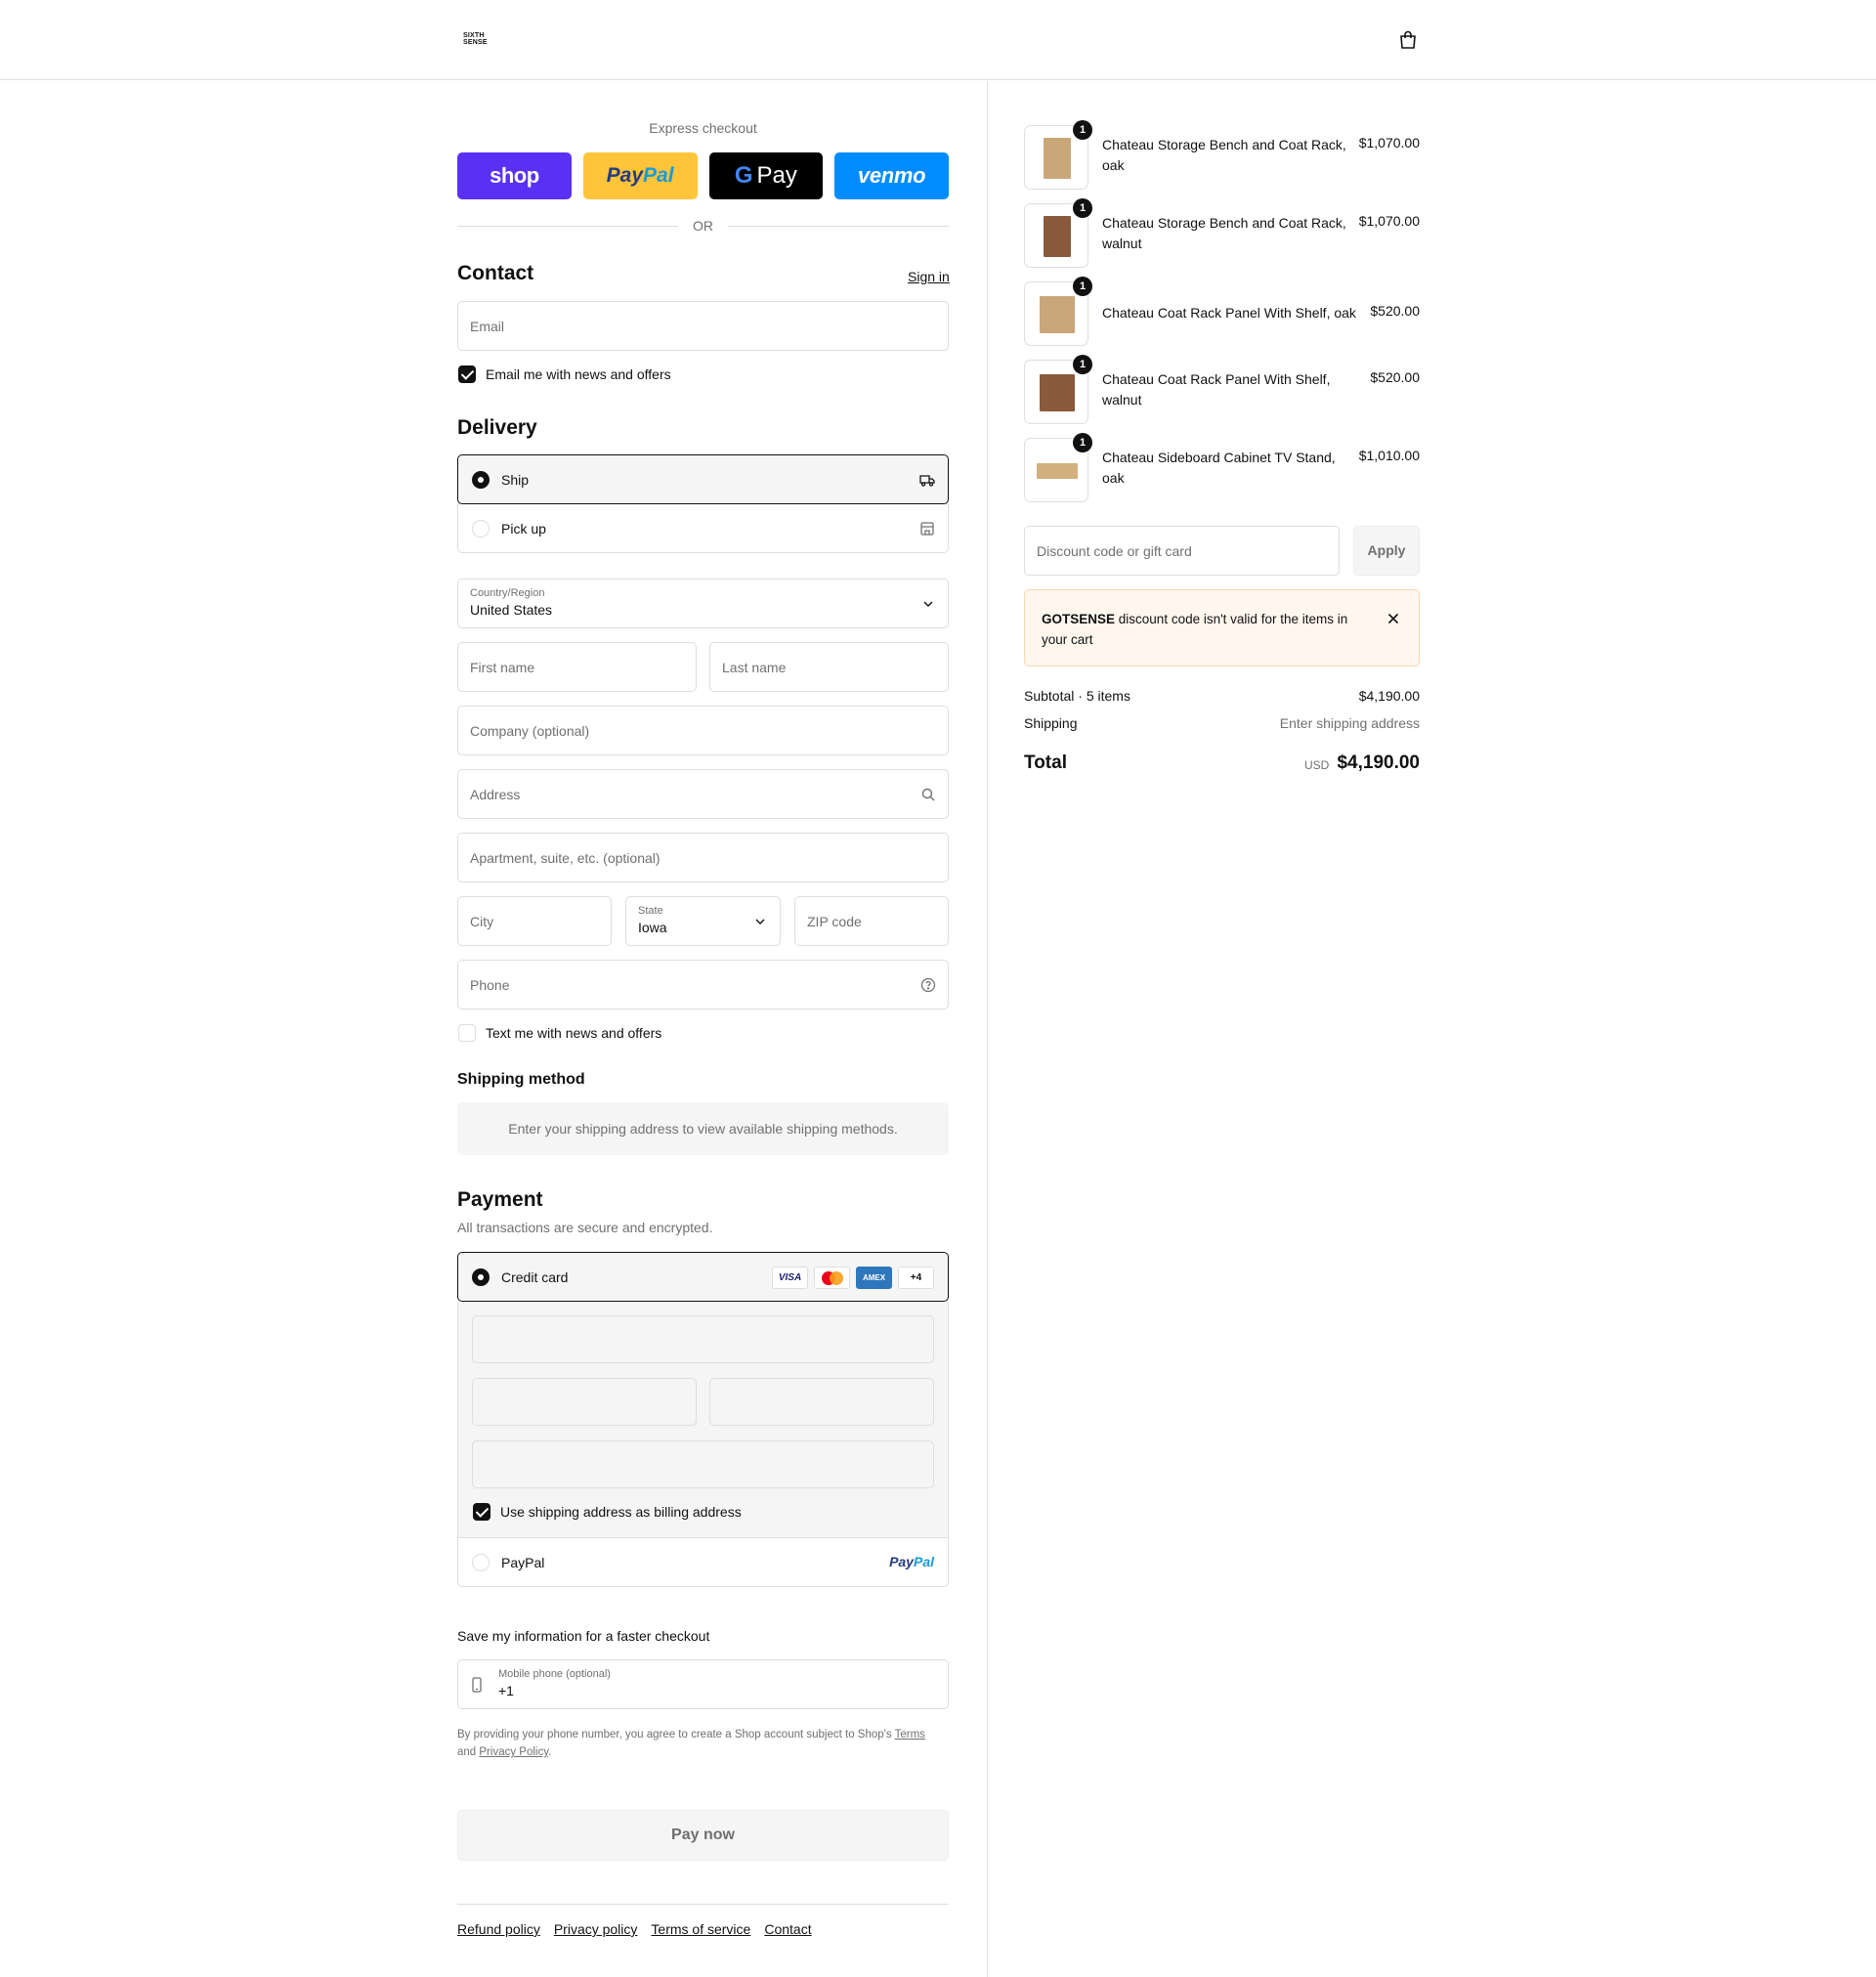  What do you see at coordinates (487, 326) in the screenshot?
I see `email-placeholder: Email` at bounding box center [487, 326].